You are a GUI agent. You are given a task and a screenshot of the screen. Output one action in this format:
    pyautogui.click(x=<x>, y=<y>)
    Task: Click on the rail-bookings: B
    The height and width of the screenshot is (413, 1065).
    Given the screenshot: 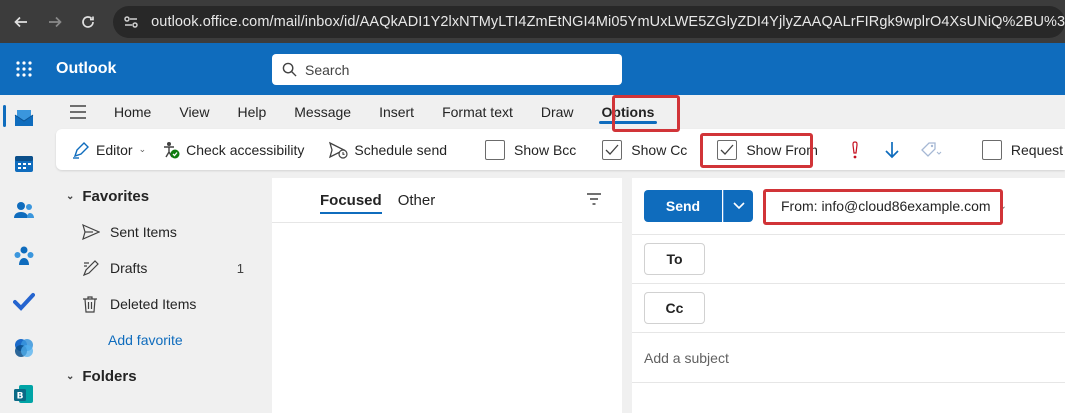 What is the action you would take?
    pyautogui.click(x=24, y=392)
    